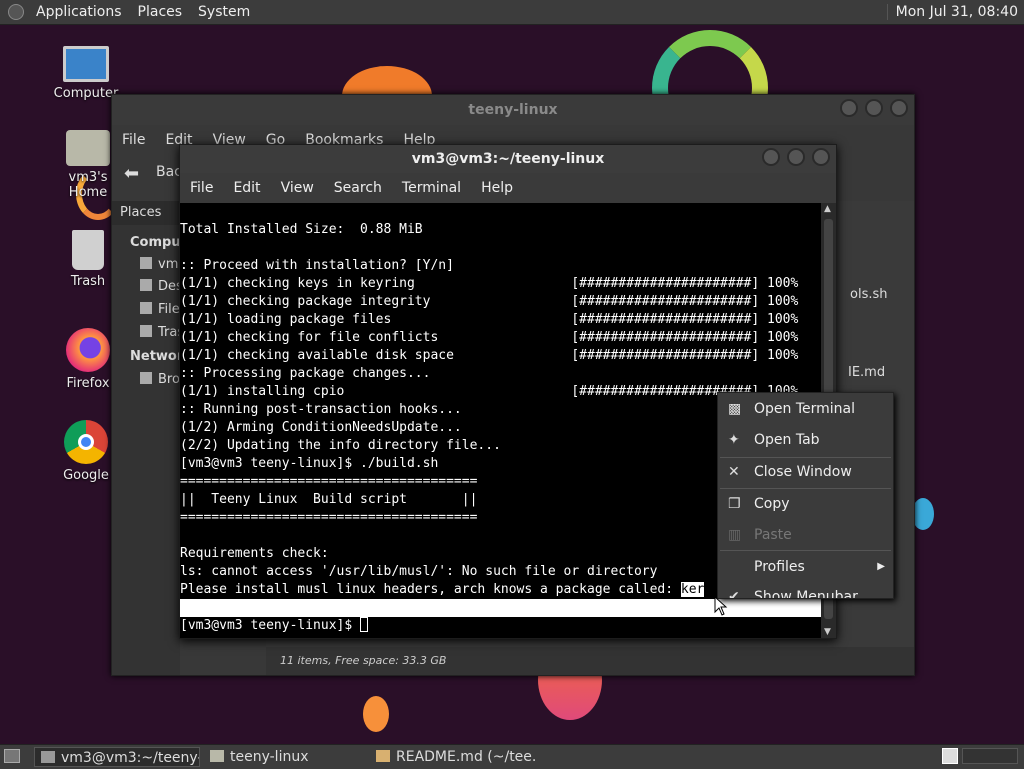  I want to click on terminal-line: Total Installed Size: 0.88 MiB, so click(301, 229).